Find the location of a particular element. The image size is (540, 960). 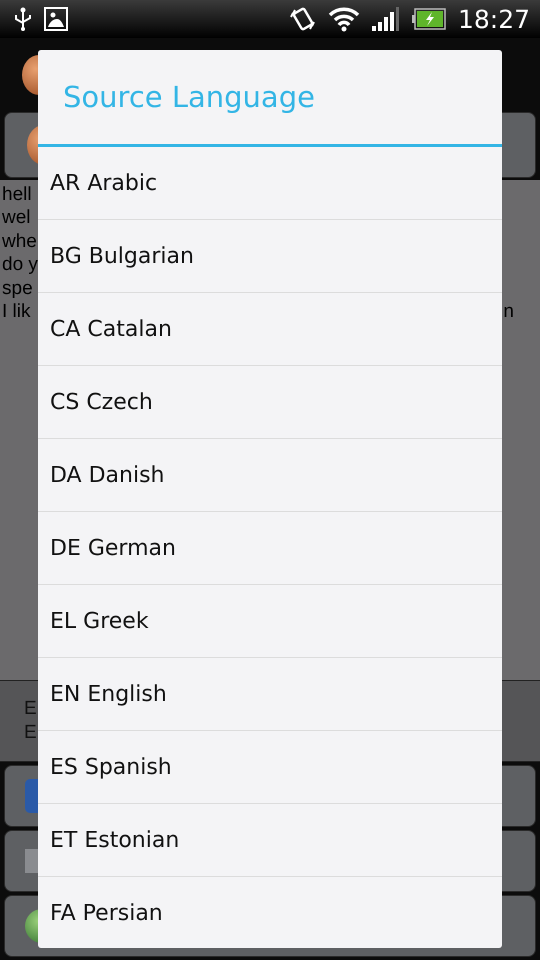

wifi-icon is located at coordinates (344, 19).